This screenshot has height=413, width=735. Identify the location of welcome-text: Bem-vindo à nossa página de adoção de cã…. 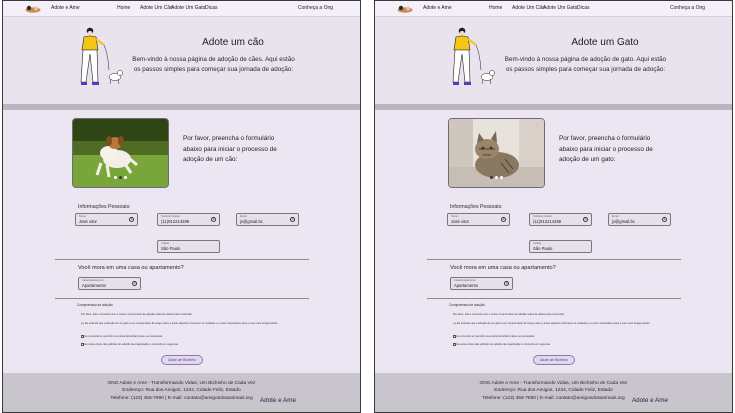
(213, 64).